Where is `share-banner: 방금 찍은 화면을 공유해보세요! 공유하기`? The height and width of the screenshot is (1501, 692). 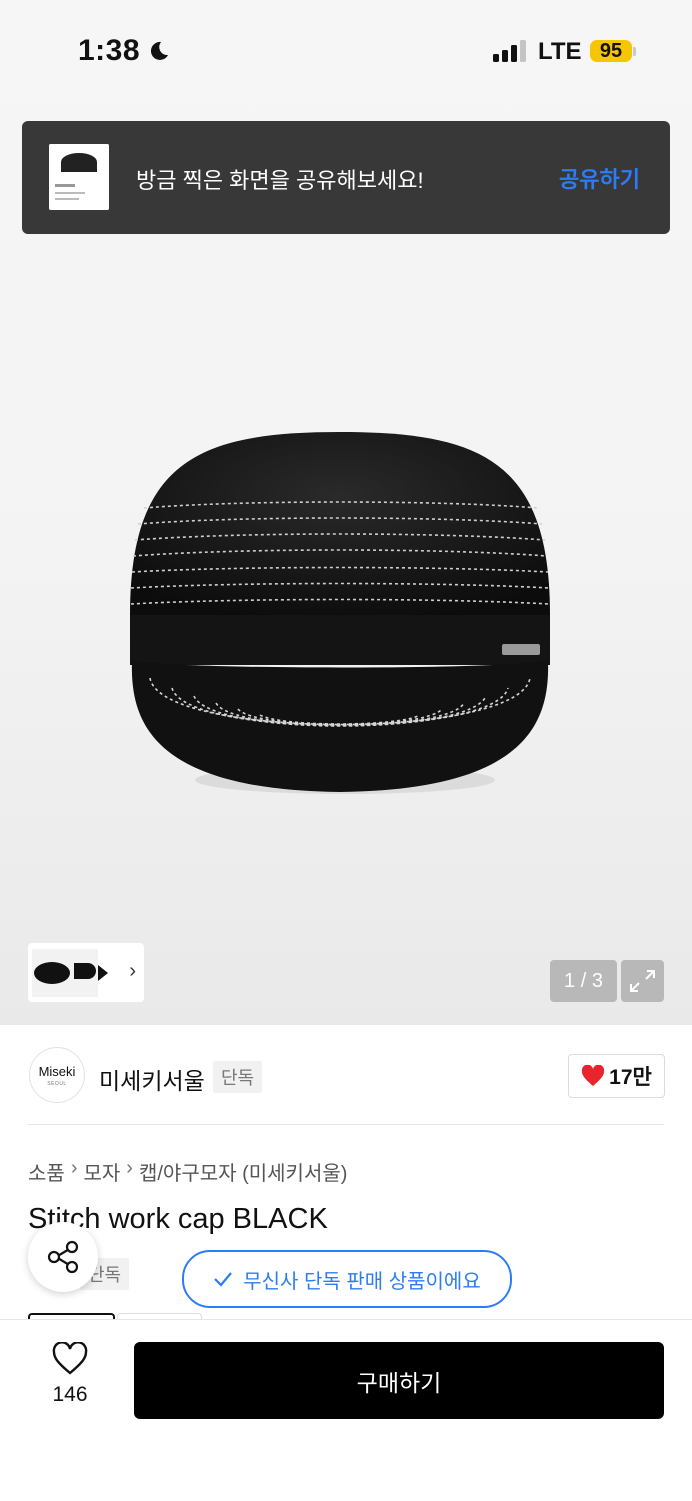 share-banner: 방금 찍은 화면을 공유해보세요! 공유하기 is located at coordinates (346, 177).